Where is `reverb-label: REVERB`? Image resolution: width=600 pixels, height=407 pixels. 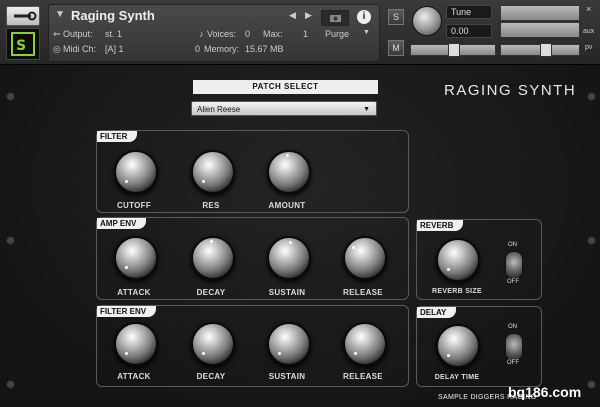 reverb-label: REVERB is located at coordinates (440, 225).